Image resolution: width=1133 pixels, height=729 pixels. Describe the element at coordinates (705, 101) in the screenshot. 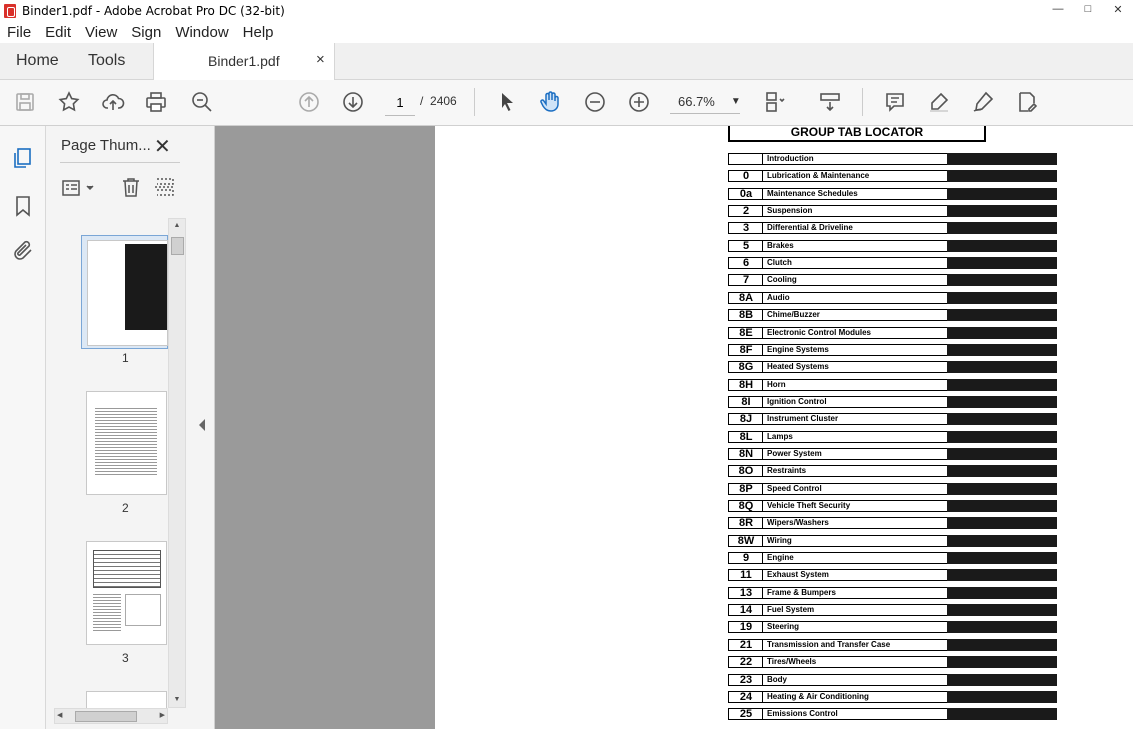

I see `zoom-level-dropdown: 66.7% ▼` at that location.